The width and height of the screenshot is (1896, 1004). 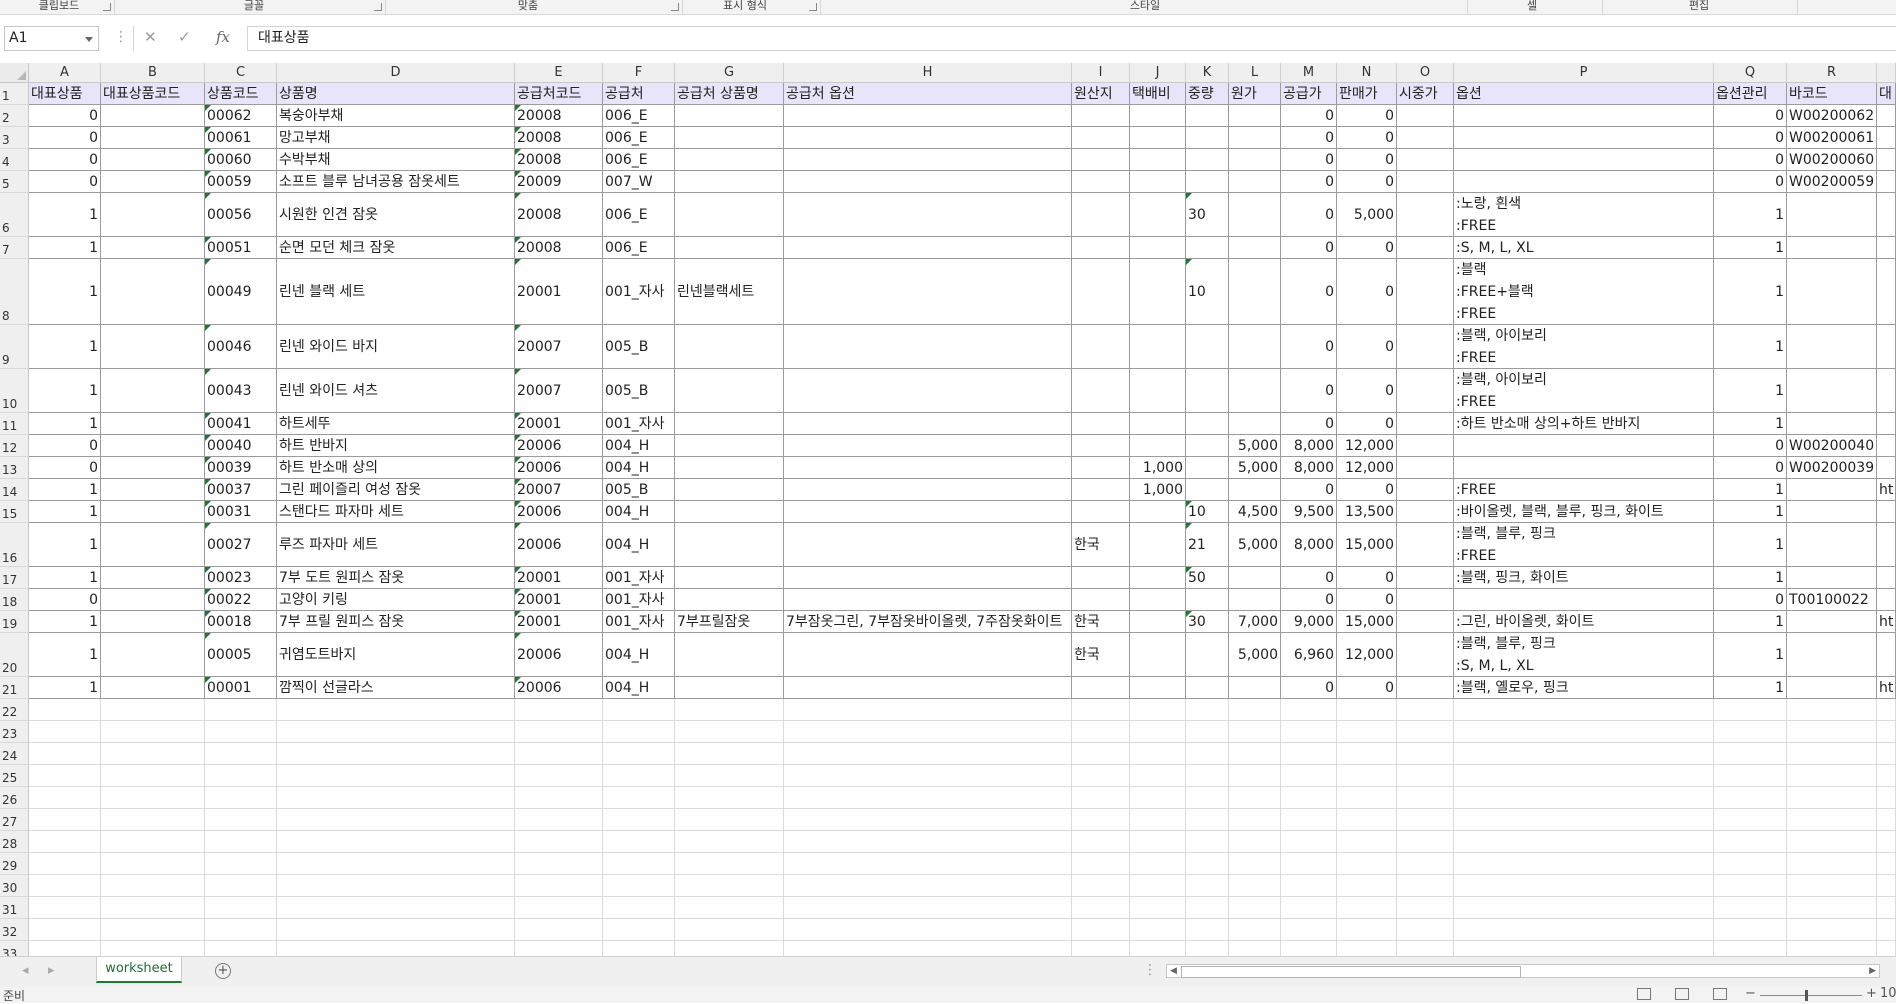 What do you see at coordinates (241, 160) in the screenshot?
I see `table-cell: 00060` at bounding box center [241, 160].